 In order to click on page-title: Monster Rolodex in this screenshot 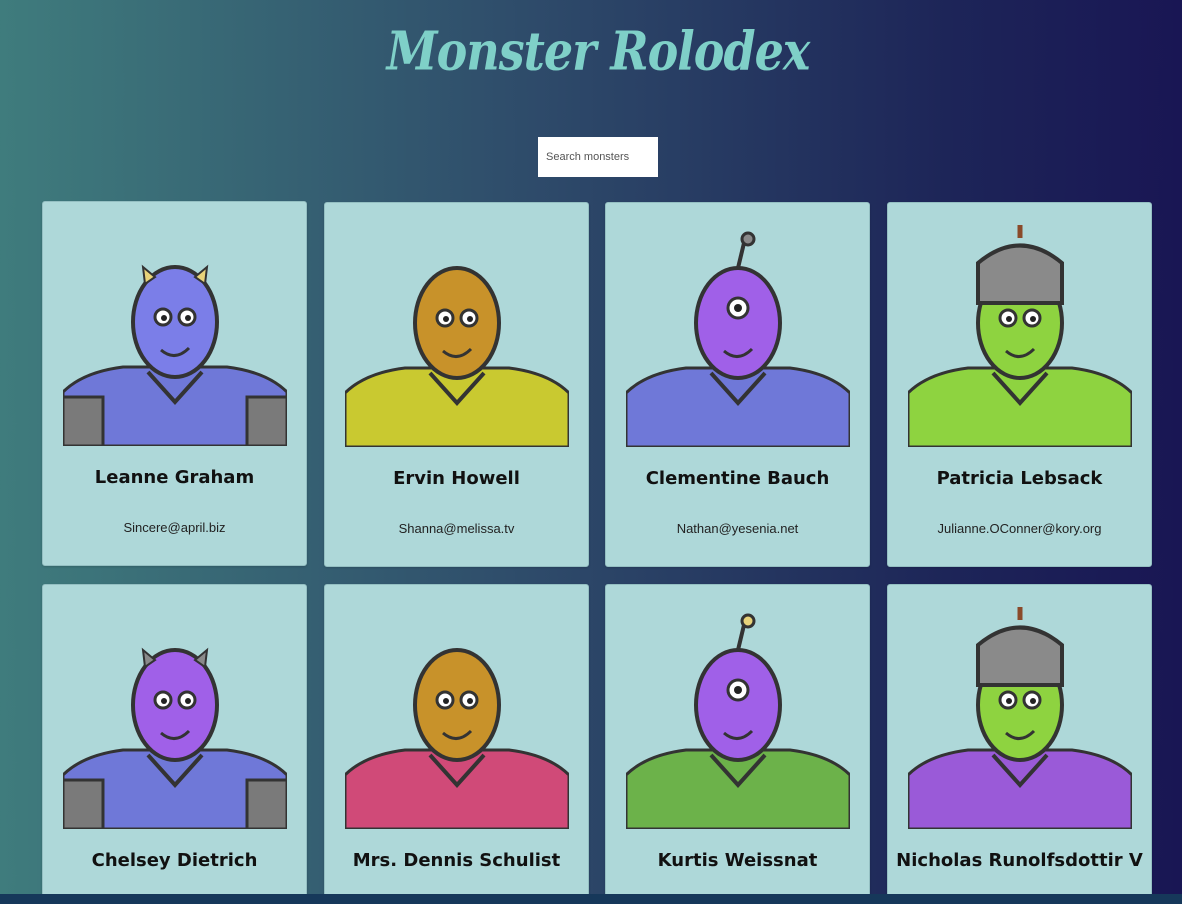, I will do `click(598, 51)`.